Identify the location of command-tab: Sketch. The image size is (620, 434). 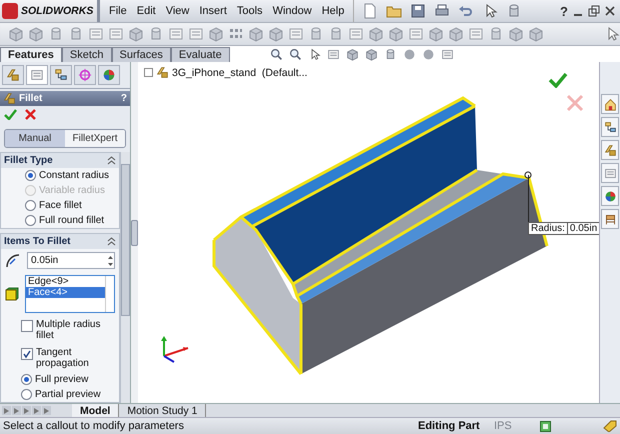
(87, 54).